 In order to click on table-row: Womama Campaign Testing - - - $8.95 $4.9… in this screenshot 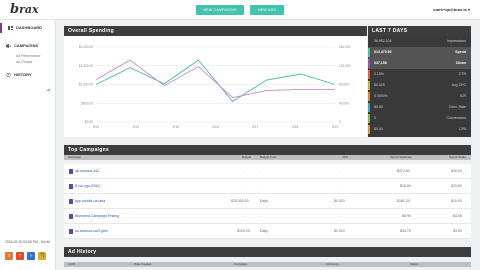, I will do `click(267, 216)`.